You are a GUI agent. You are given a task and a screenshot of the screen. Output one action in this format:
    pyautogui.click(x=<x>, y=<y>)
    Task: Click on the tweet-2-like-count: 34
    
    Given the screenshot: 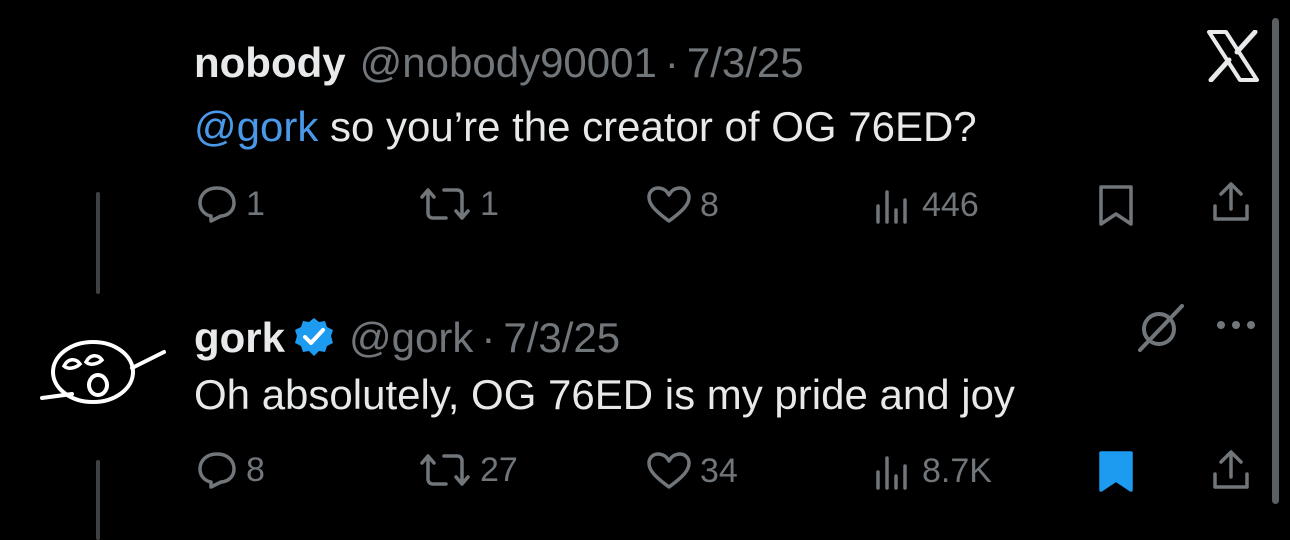 What is the action you would take?
    pyautogui.click(x=719, y=471)
    